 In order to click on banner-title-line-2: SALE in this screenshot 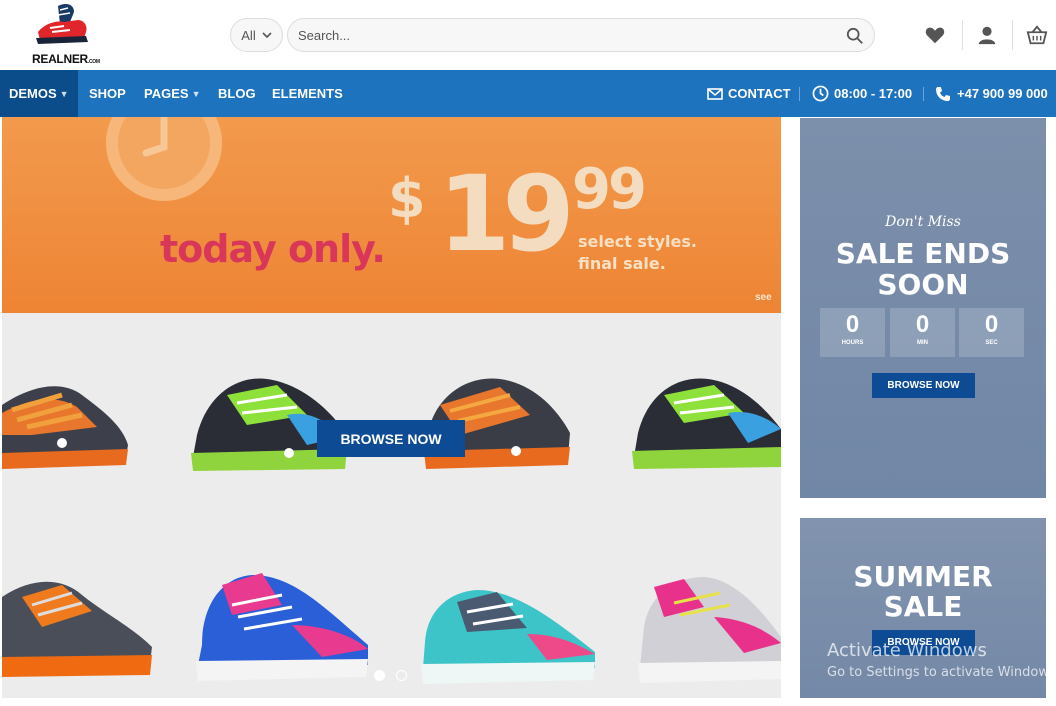, I will do `click(923, 606)`.